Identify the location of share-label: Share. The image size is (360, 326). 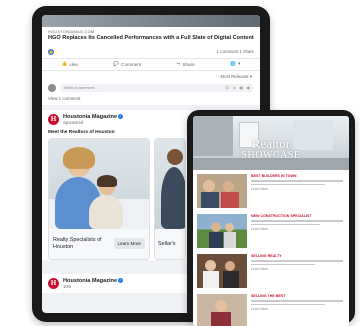
(188, 64).